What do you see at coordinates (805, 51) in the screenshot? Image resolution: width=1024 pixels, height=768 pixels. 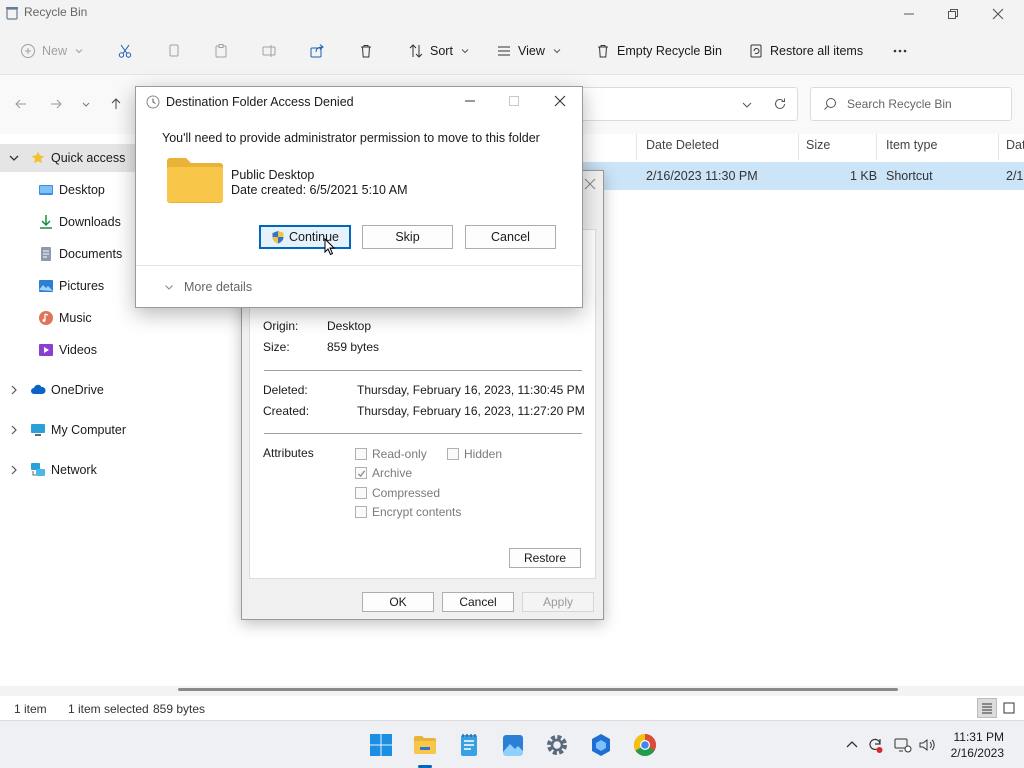 I see `restore-all-items-button: Restore all items` at bounding box center [805, 51].